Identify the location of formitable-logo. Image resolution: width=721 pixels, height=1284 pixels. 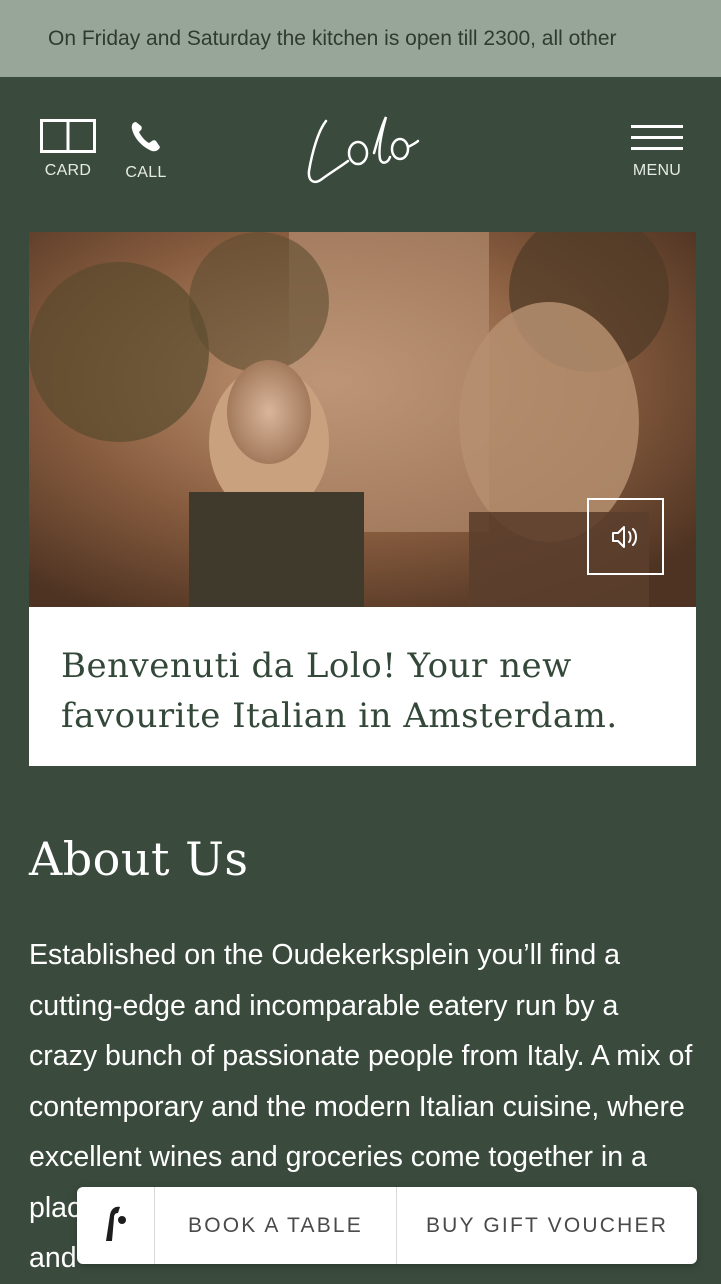
(116, 1225).